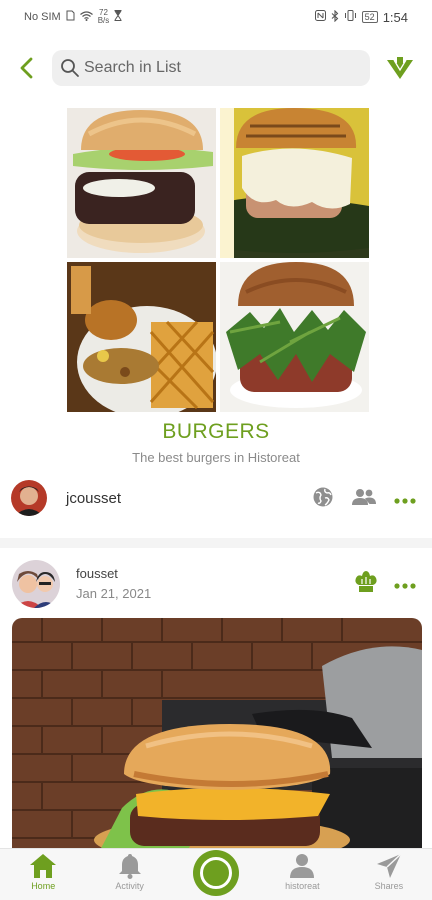 The width and height of the screenshot is (432, 900). I want to click on hourglass-icon, so click(118, 17).